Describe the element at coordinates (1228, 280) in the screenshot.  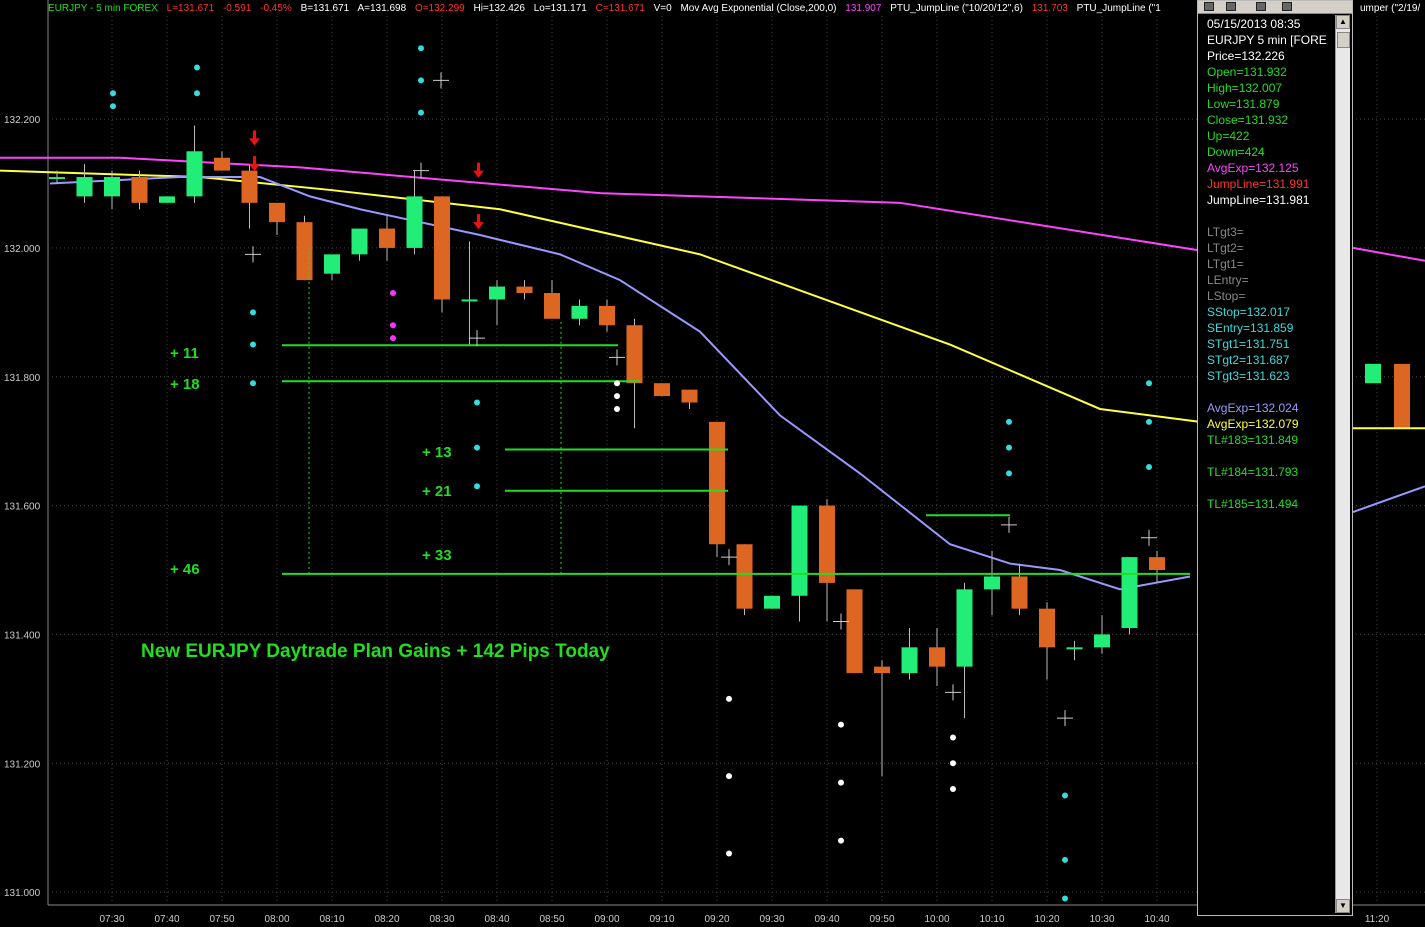
I see `data-window-row: LEntry=` at that location.